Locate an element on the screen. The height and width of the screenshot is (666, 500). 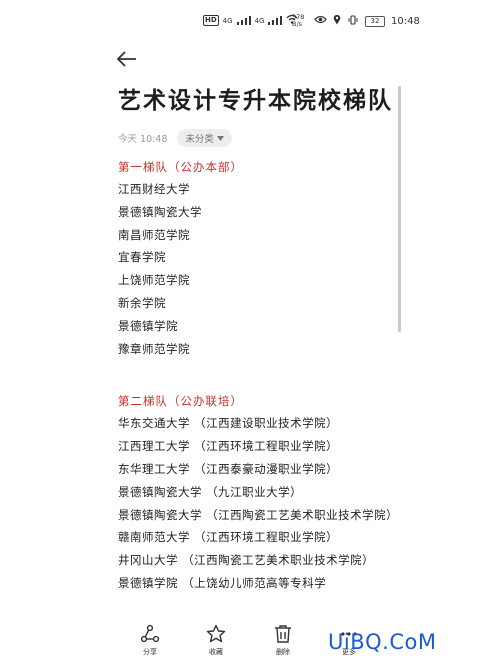
list-item: 景德镇陶瓷大学 （九江职业大学） is located at coordinates (210, 491).